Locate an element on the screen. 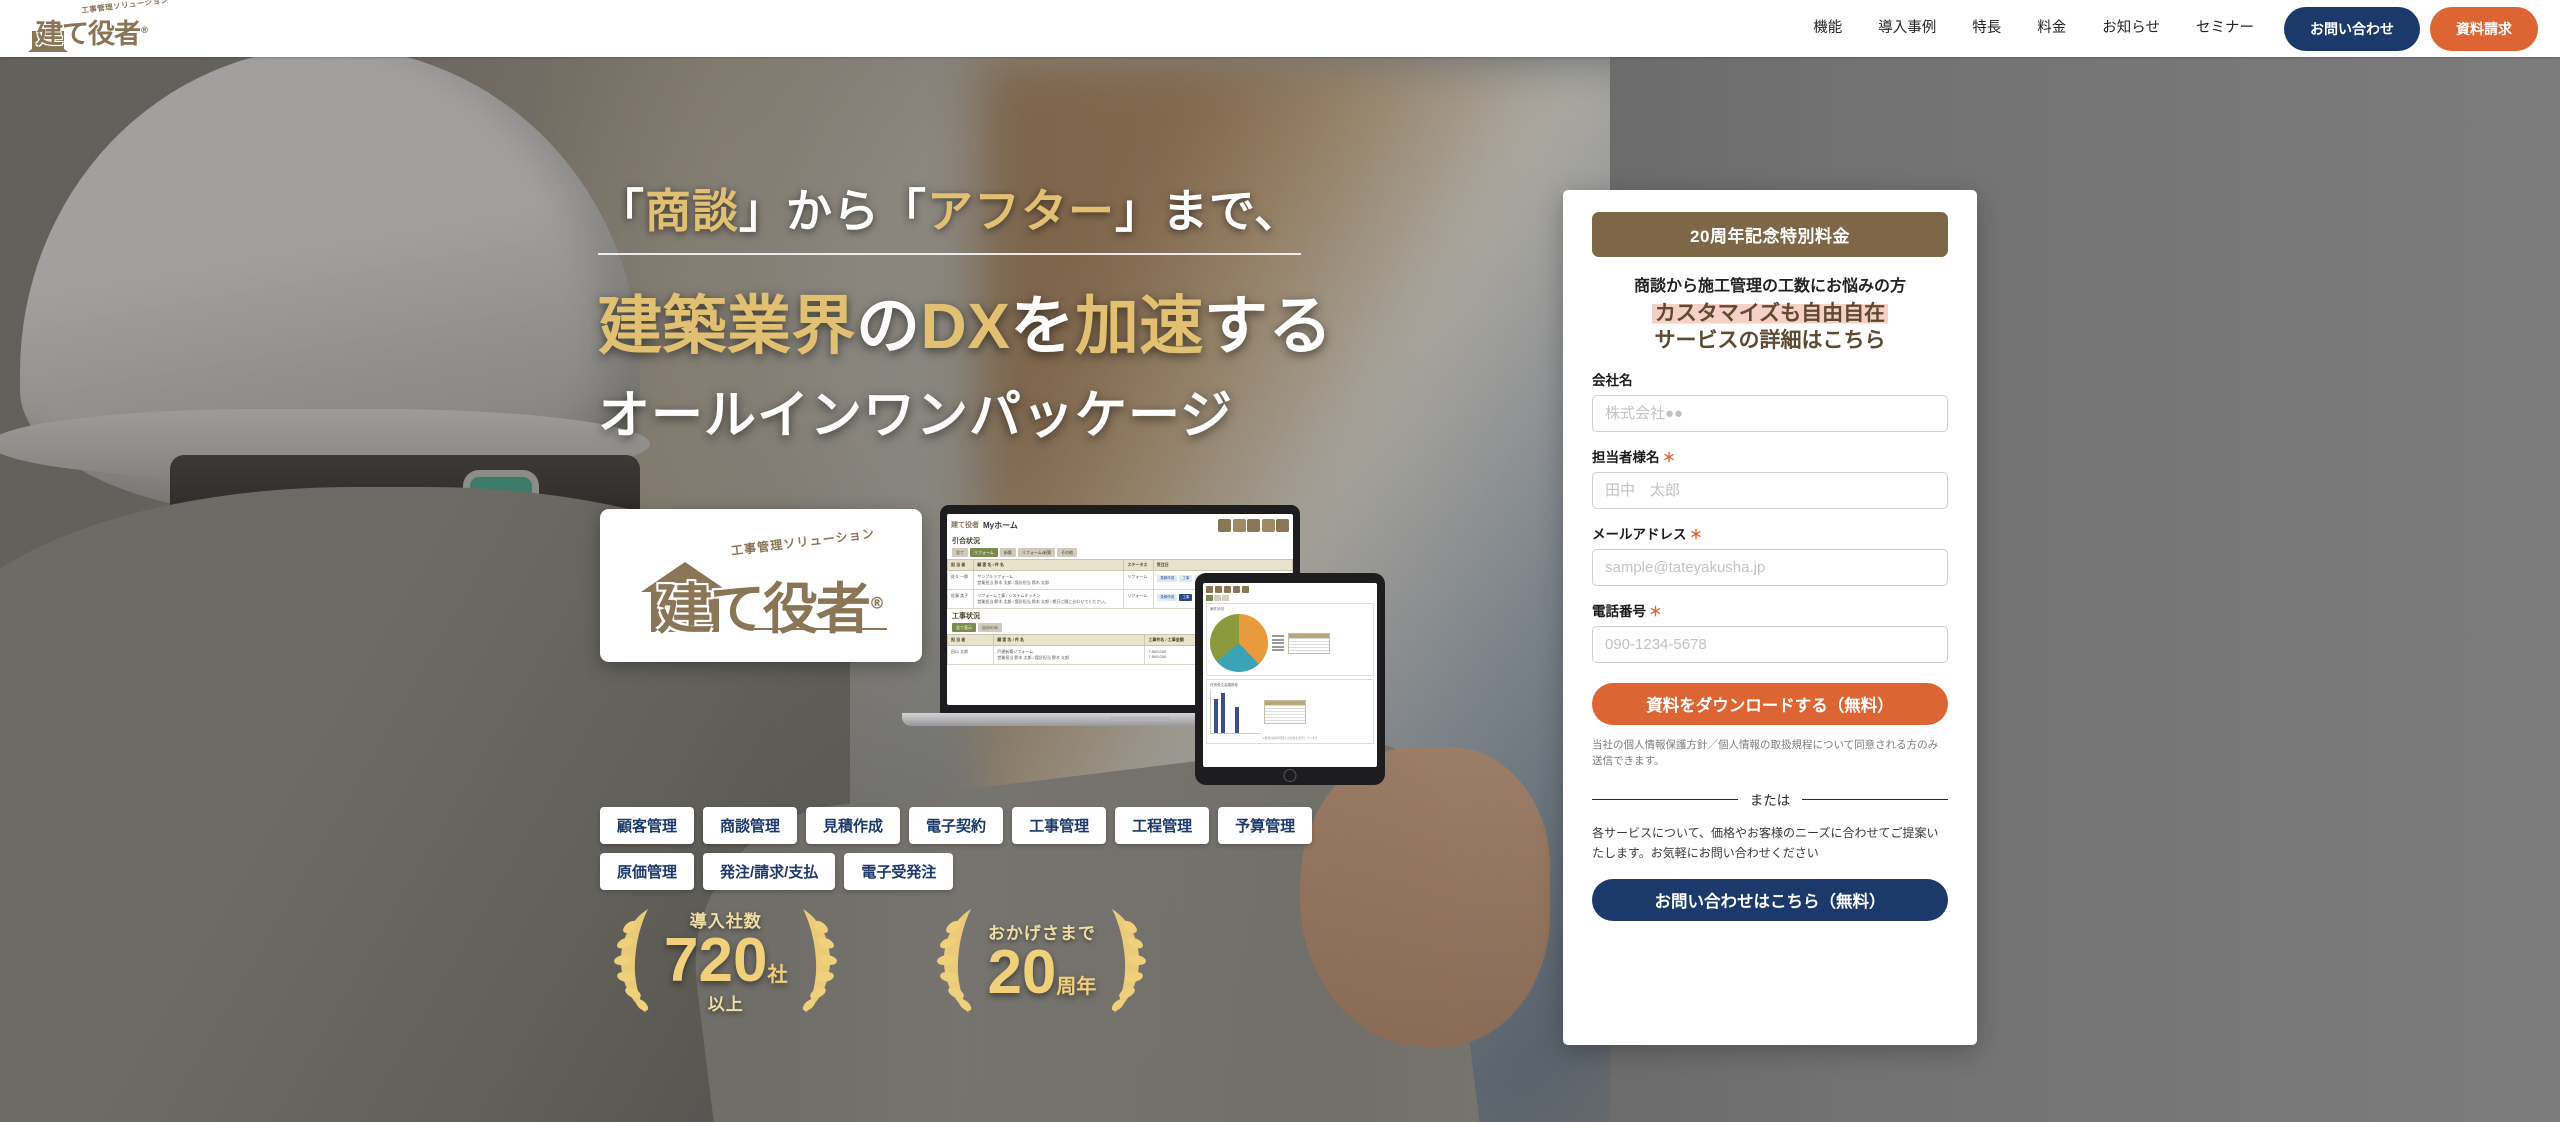 This screenshot has width=2560, height=1122. company-name-input is located at coordinates (1770, 413).